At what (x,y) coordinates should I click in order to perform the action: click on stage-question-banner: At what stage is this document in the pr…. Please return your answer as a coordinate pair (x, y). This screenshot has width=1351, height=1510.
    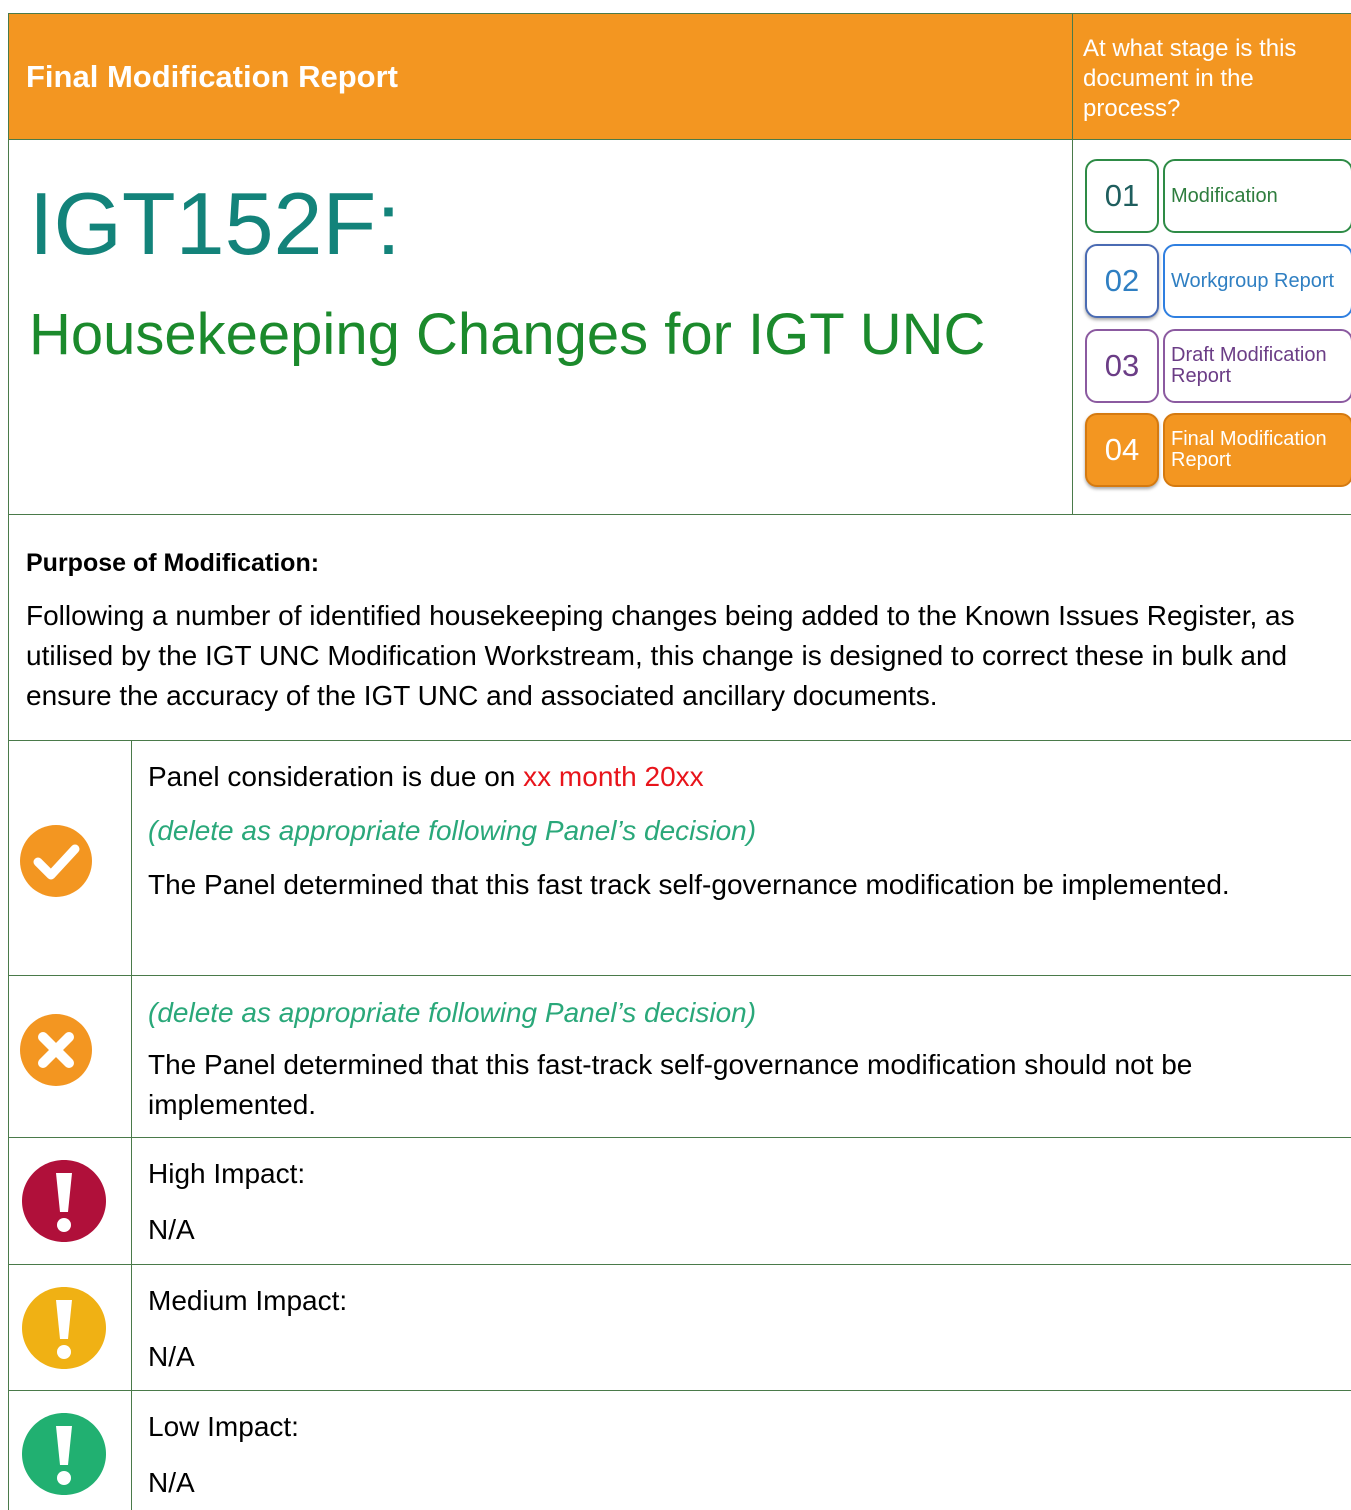
    Looking at the image, I should click on (1211, 76).